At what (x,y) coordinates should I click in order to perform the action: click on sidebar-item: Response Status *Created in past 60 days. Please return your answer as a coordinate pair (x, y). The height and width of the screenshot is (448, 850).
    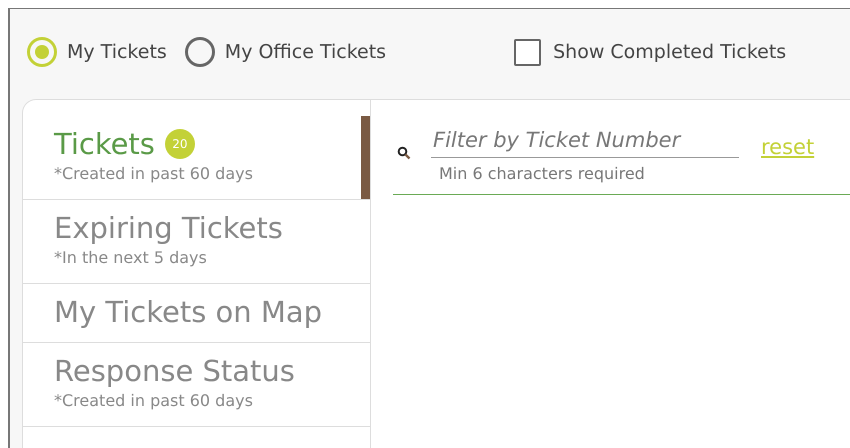
    Looking at the image, I should click on (196, 385).